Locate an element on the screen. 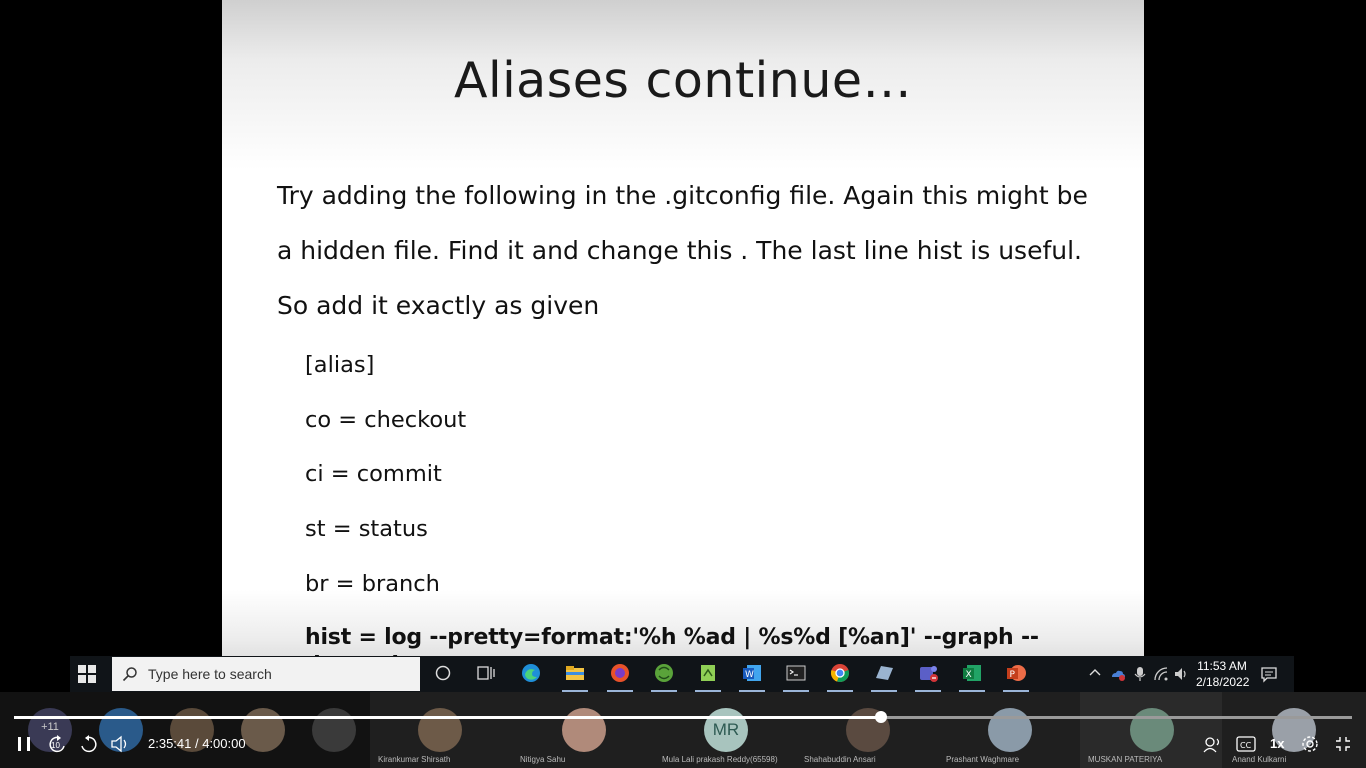  overflow-count: +11 is located at coordinates (50, 727).